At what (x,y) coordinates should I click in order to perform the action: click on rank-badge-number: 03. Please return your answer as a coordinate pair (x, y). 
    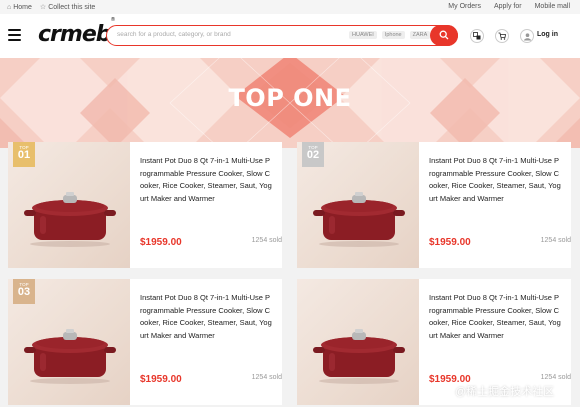
    Looking at the image, I should click on (24, 292).